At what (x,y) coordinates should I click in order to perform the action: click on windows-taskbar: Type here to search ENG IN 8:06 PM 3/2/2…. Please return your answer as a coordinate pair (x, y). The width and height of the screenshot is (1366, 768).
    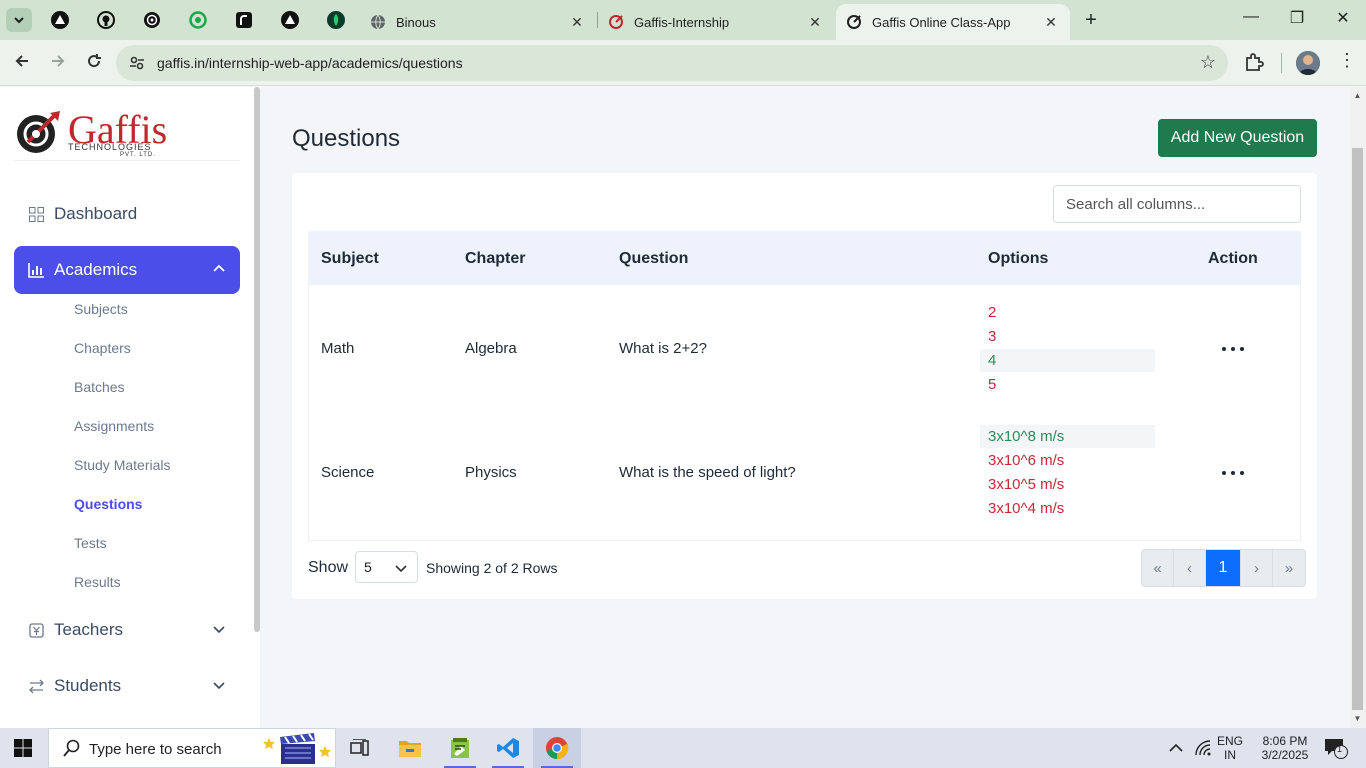
    Looking at the image, I should click on (683, 748).